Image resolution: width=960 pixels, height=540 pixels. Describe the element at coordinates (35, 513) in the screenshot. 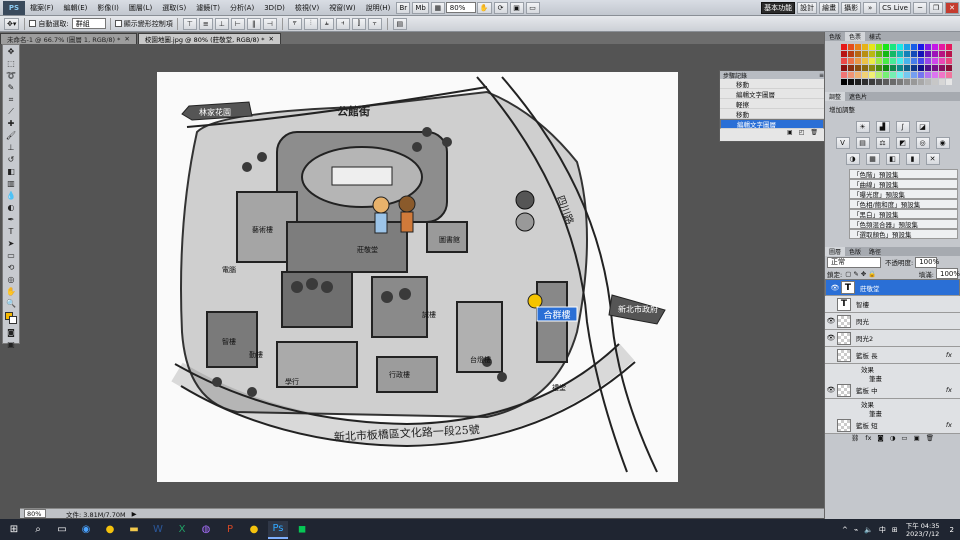

I see `status-zoom-field: 80%` at that location.